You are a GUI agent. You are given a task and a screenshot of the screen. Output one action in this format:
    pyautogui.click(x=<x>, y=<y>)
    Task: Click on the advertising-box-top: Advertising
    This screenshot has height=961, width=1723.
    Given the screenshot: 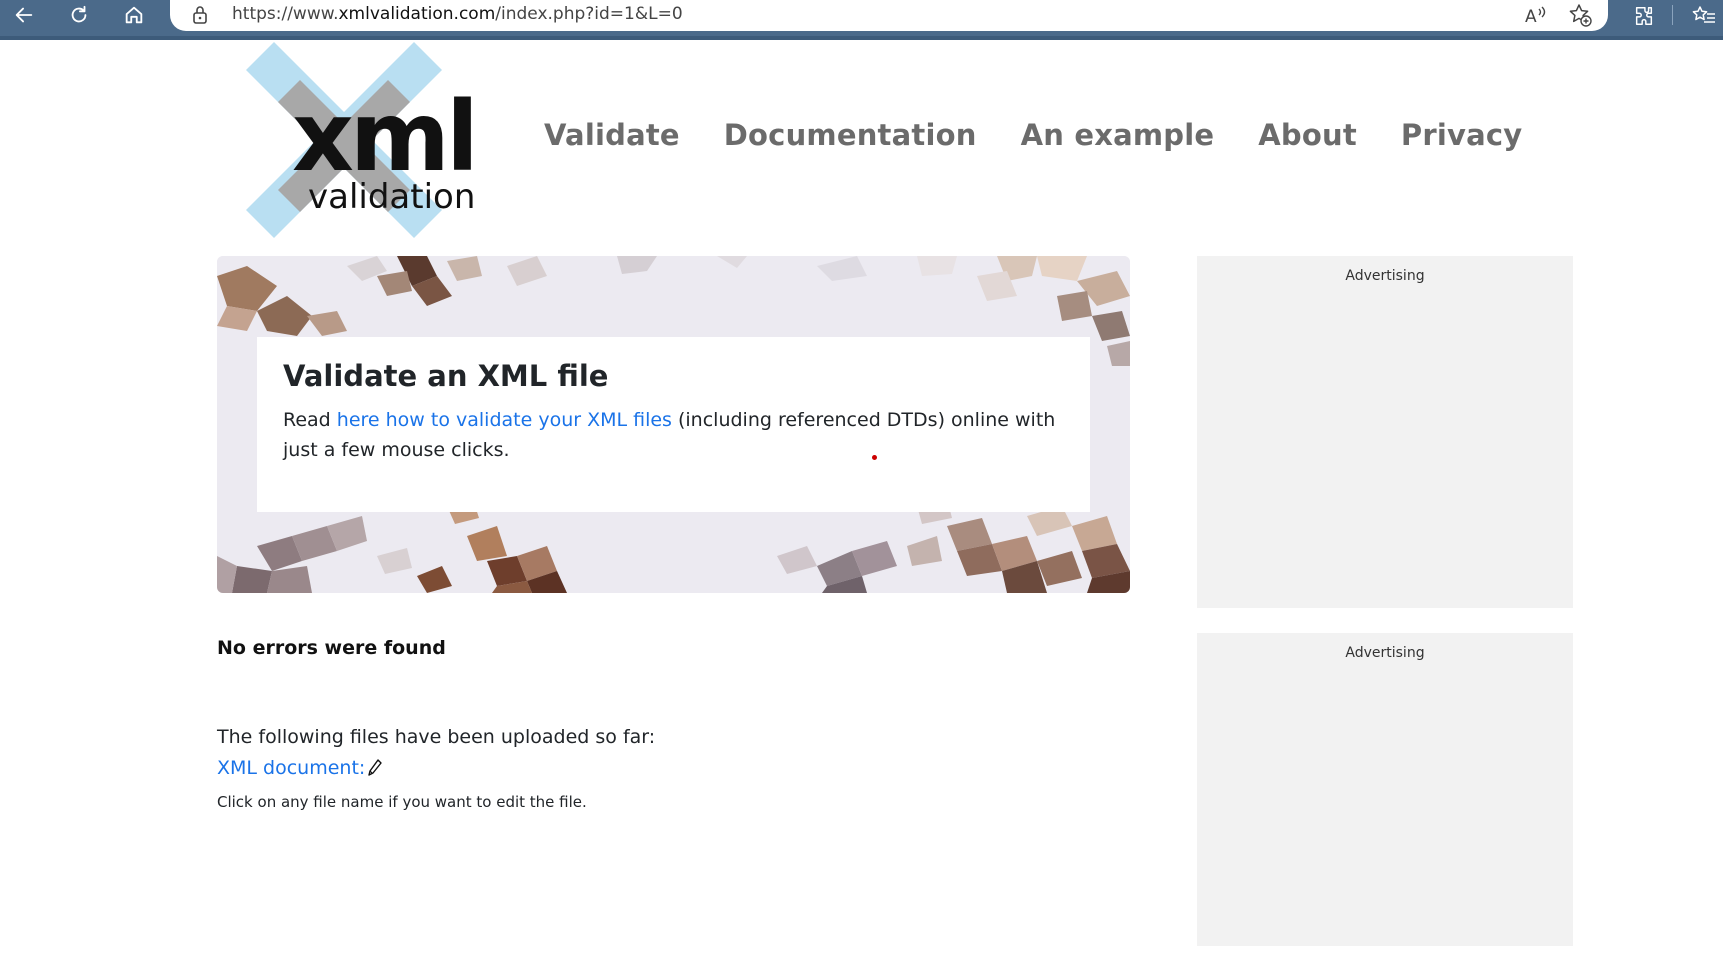 What is the action you would take?
    pyautogui.click(x=1385, y=432)
    